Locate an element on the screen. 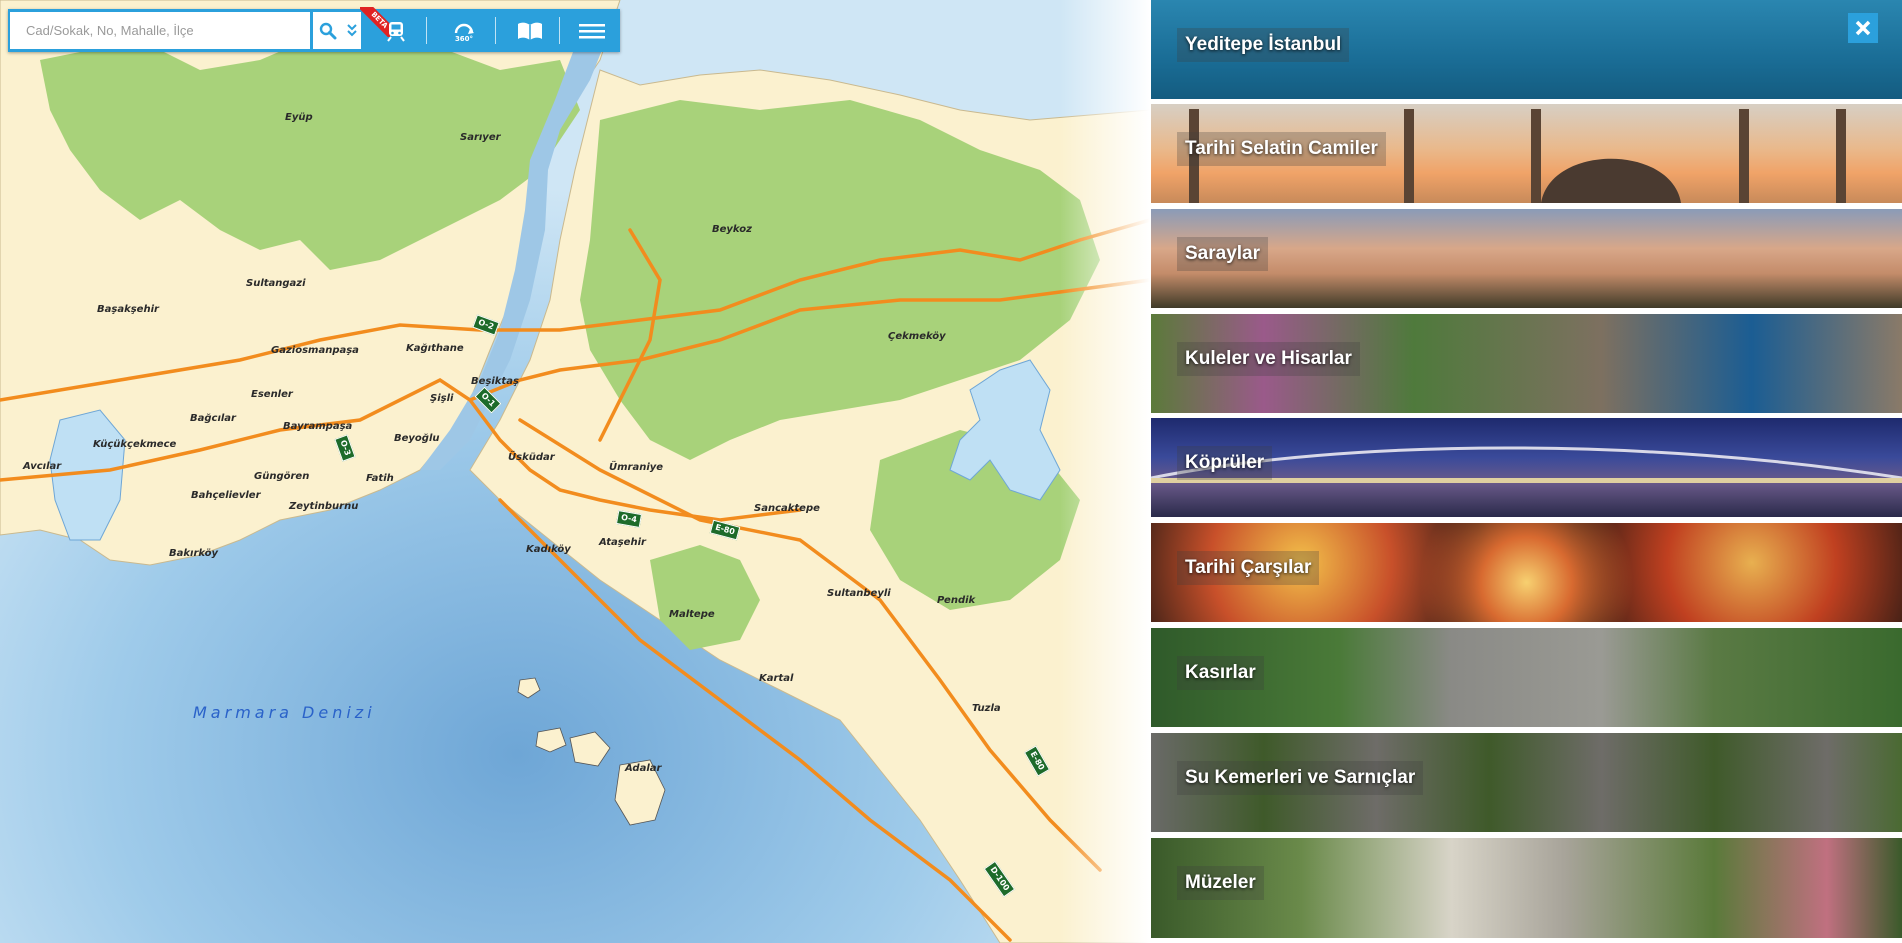  place-label: Beykoz is located at coordinates (732, 229).